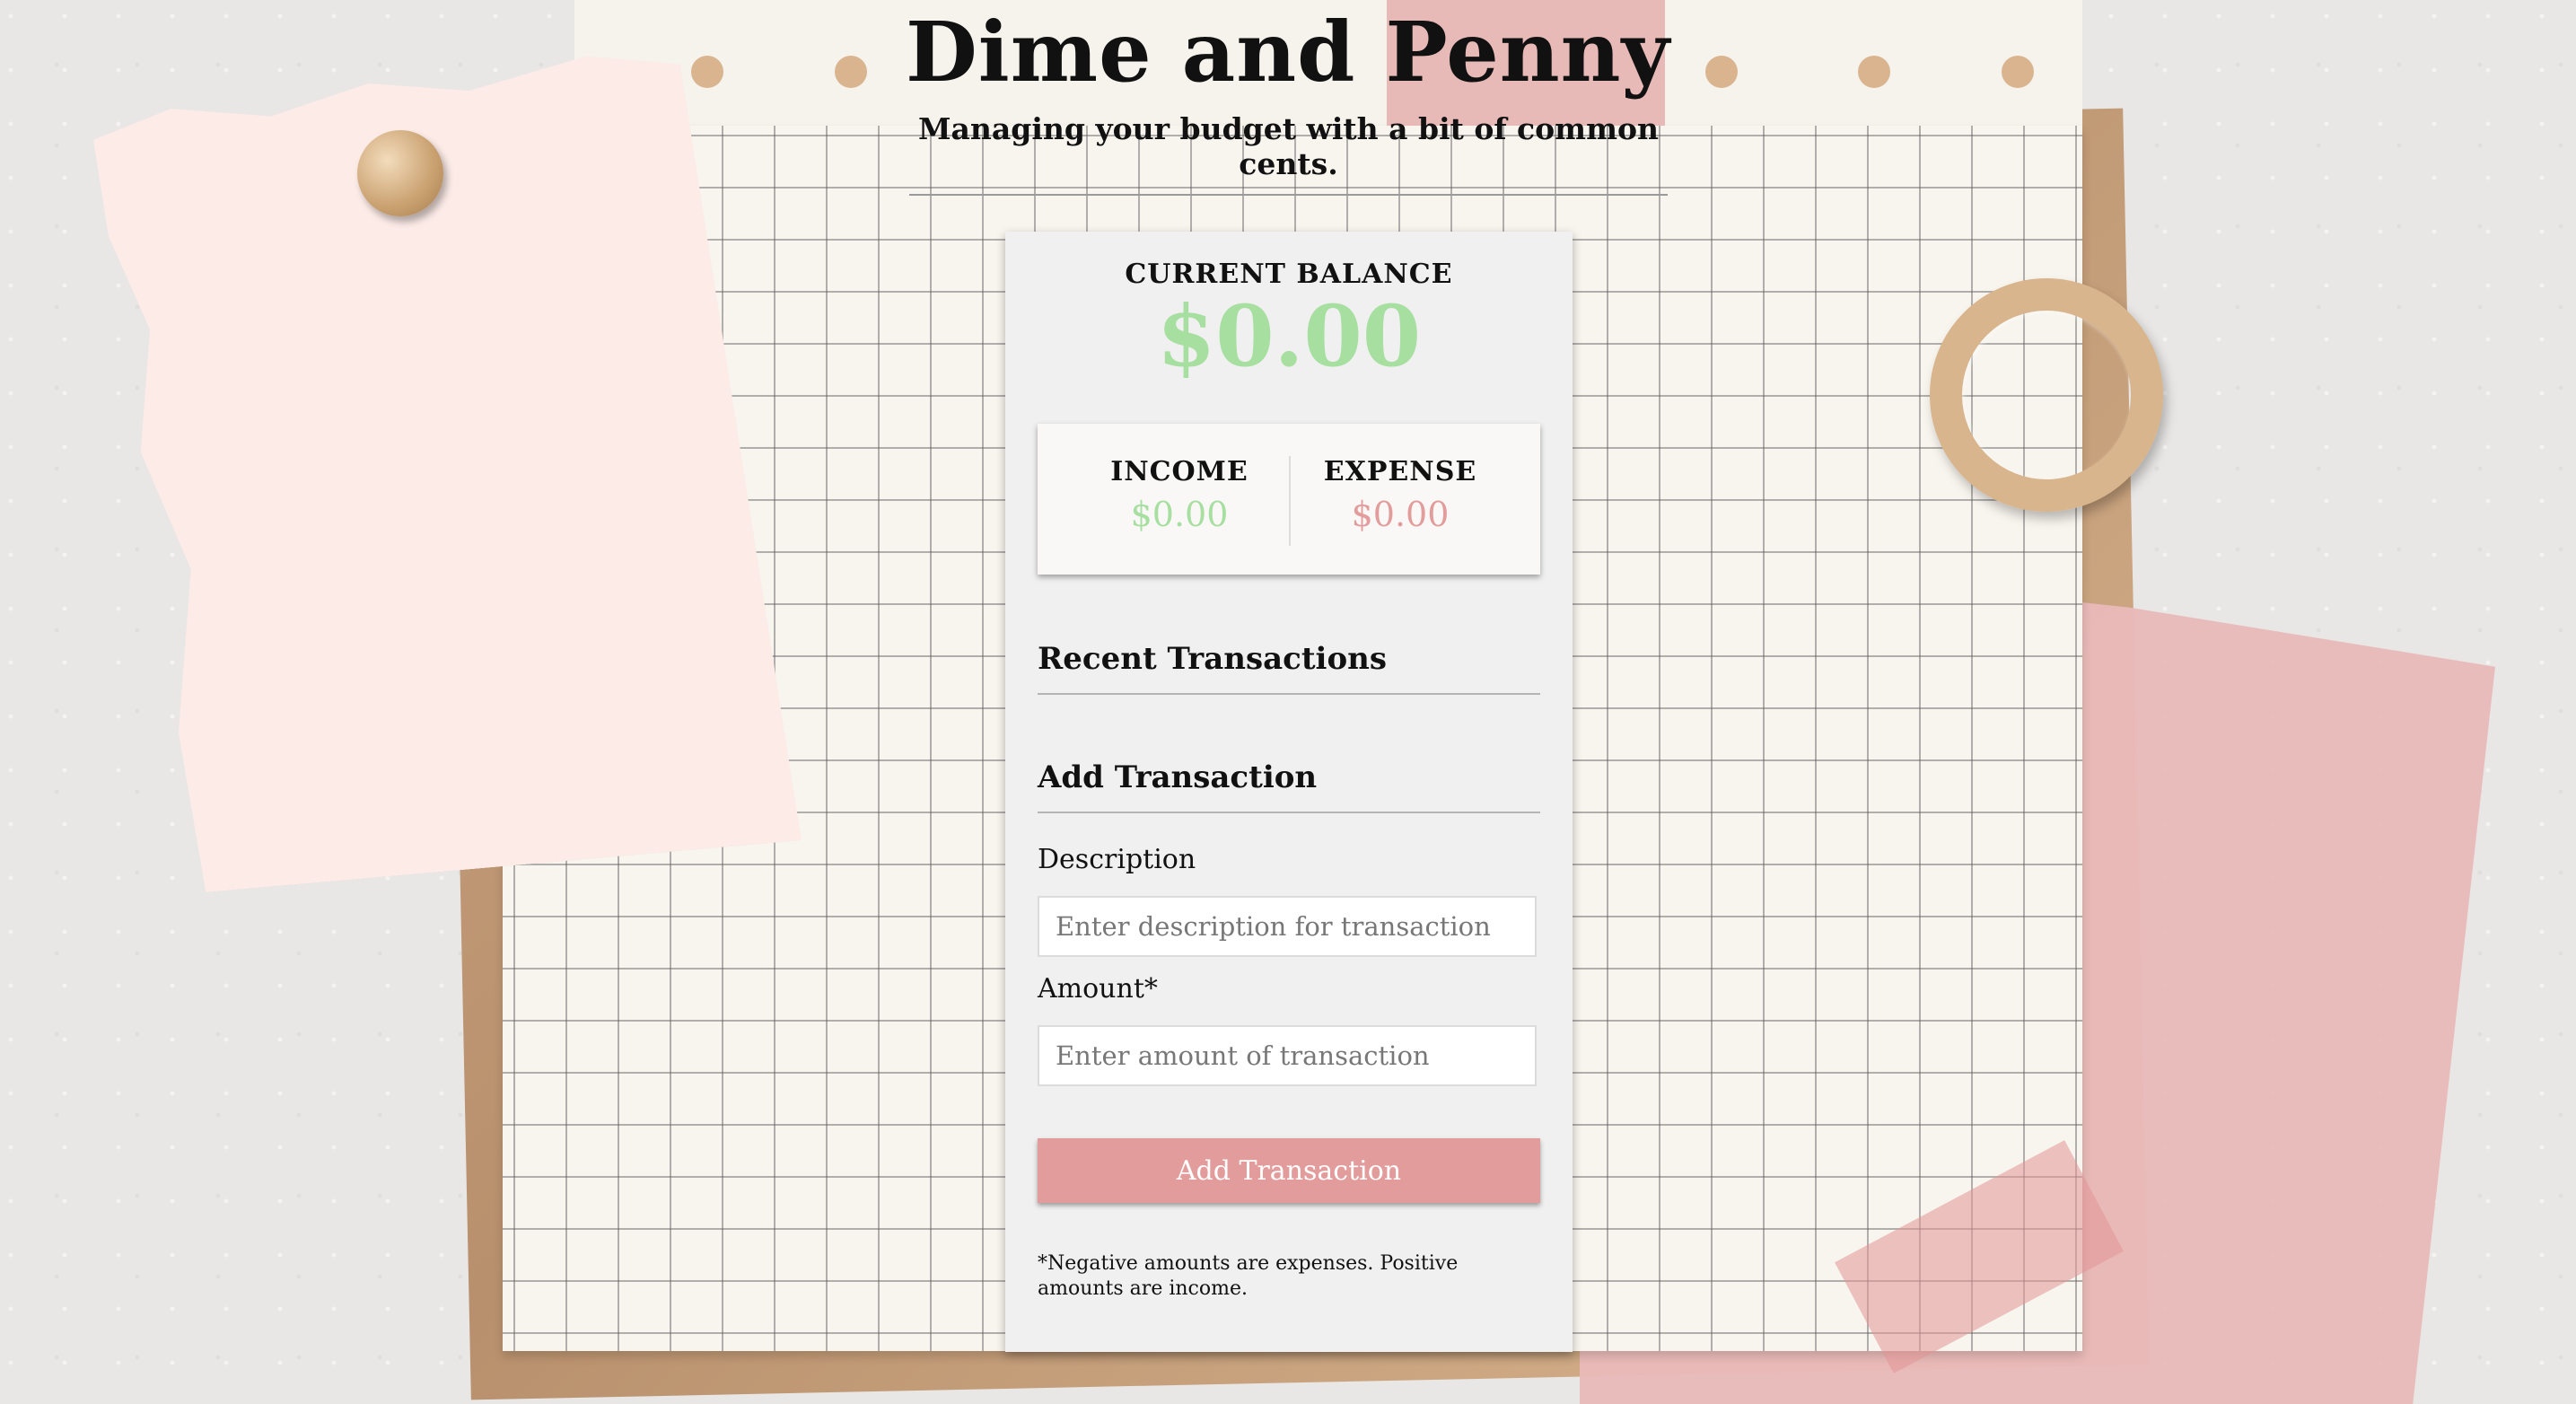 Image resolution: width=2576 pixels, height=1404 pixels. Describe the element at coordinates (1400, 471) in the screenshot. I see `expense-label: EXPENSE` at that location.